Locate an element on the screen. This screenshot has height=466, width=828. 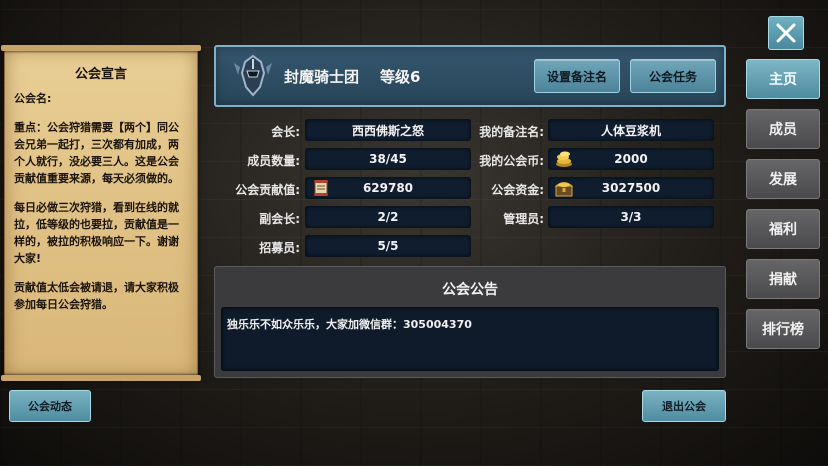
my-coin-field: 2000 is located at coordinates (631, 159).